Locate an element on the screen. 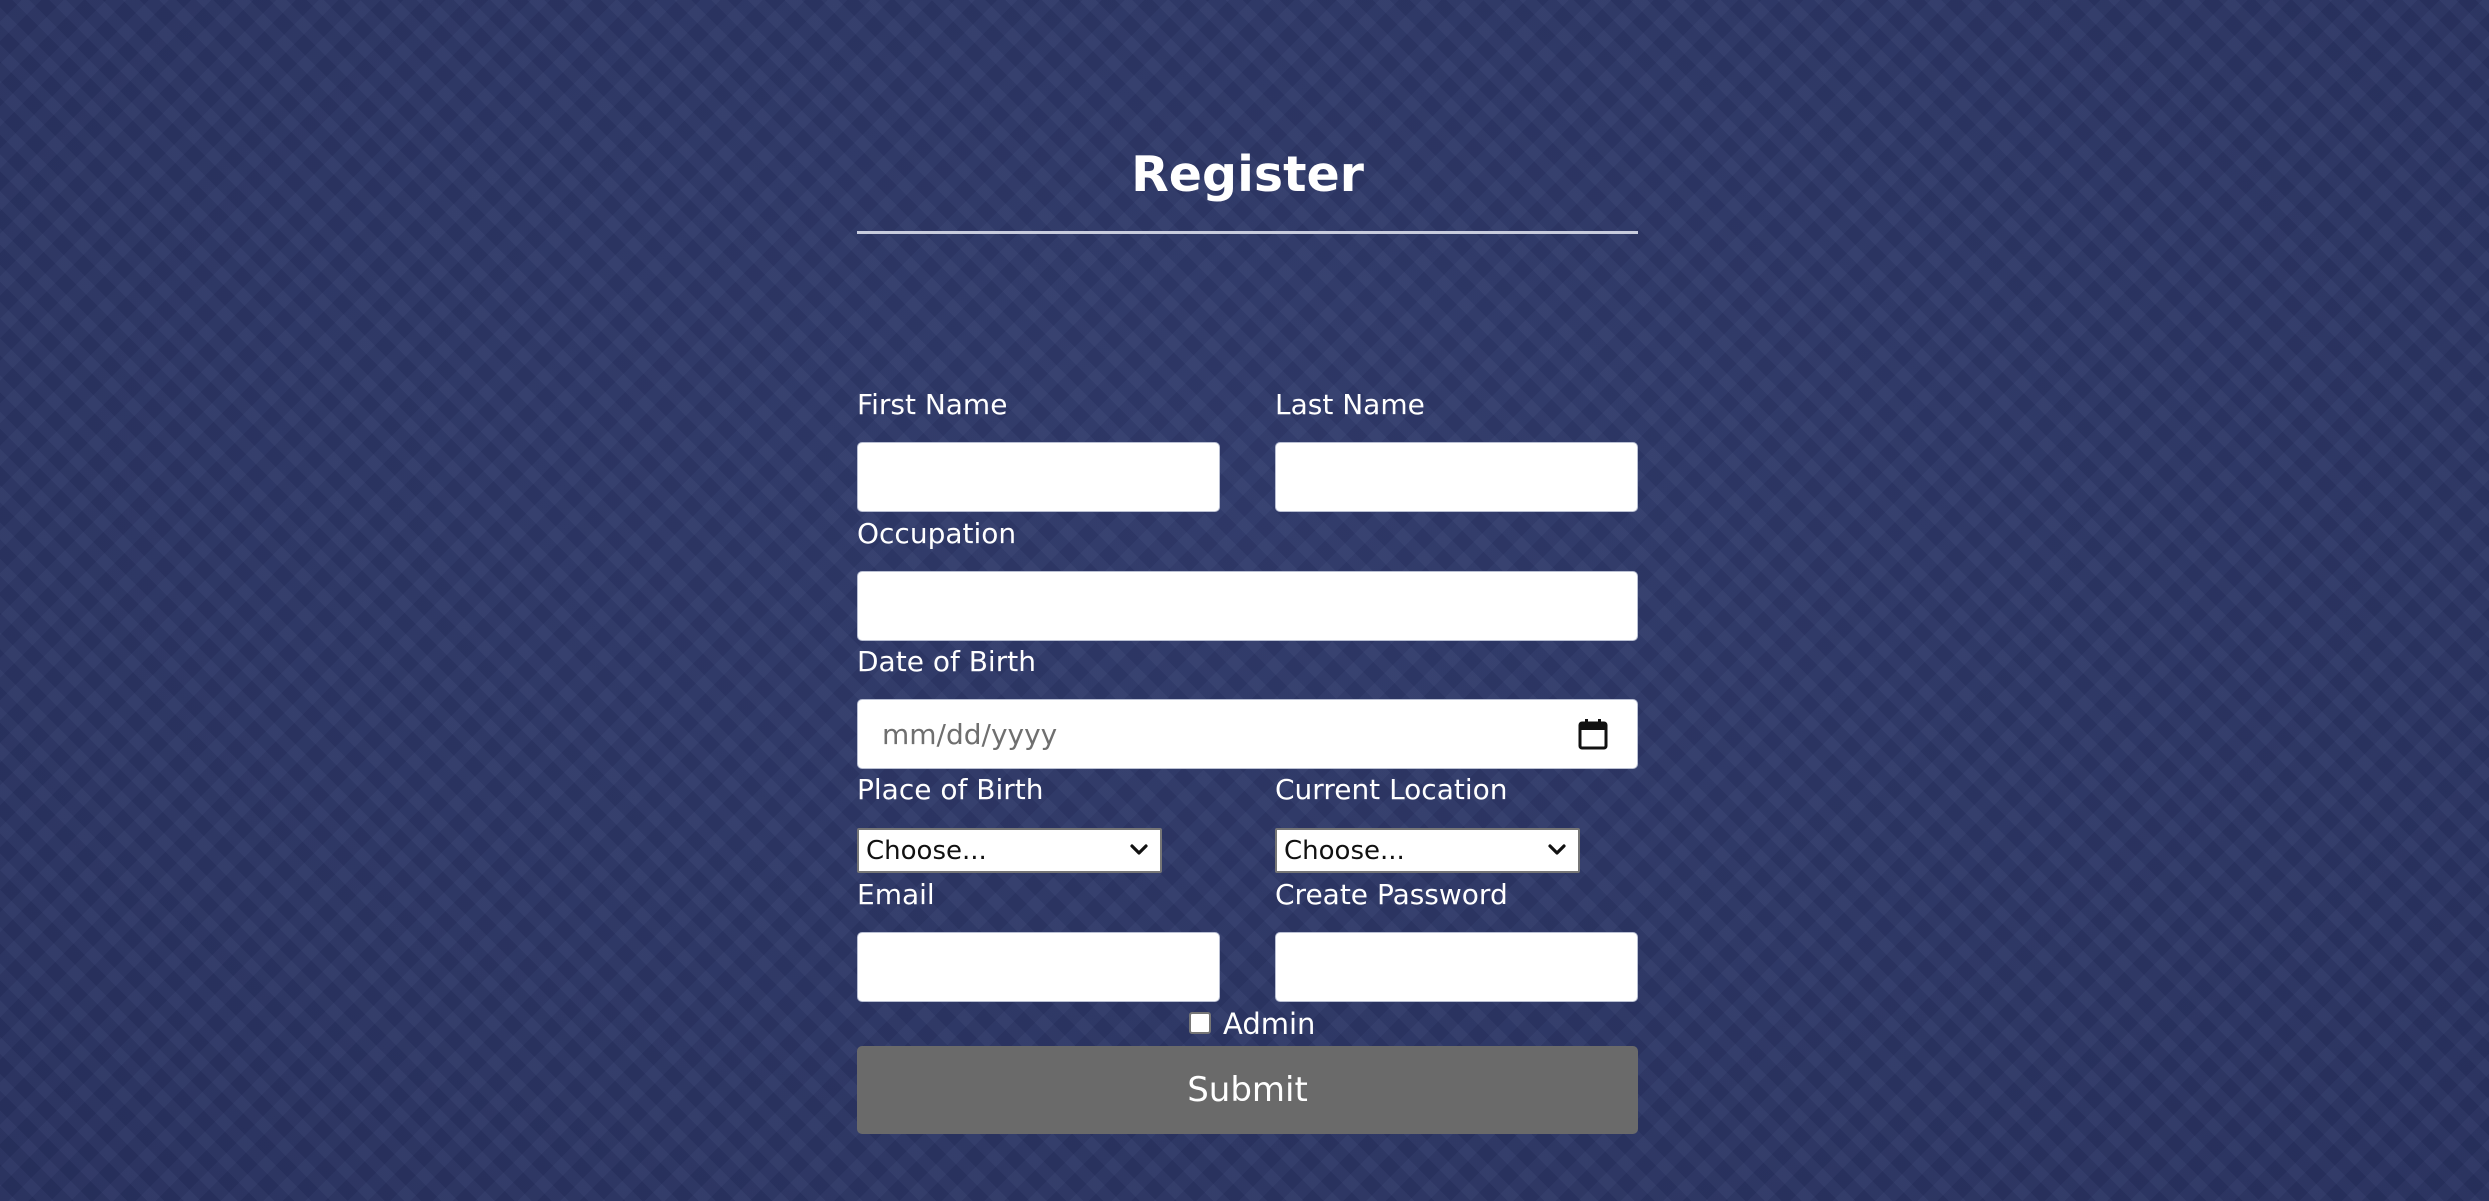  last-name-input is located at coordinates (1456, 477).